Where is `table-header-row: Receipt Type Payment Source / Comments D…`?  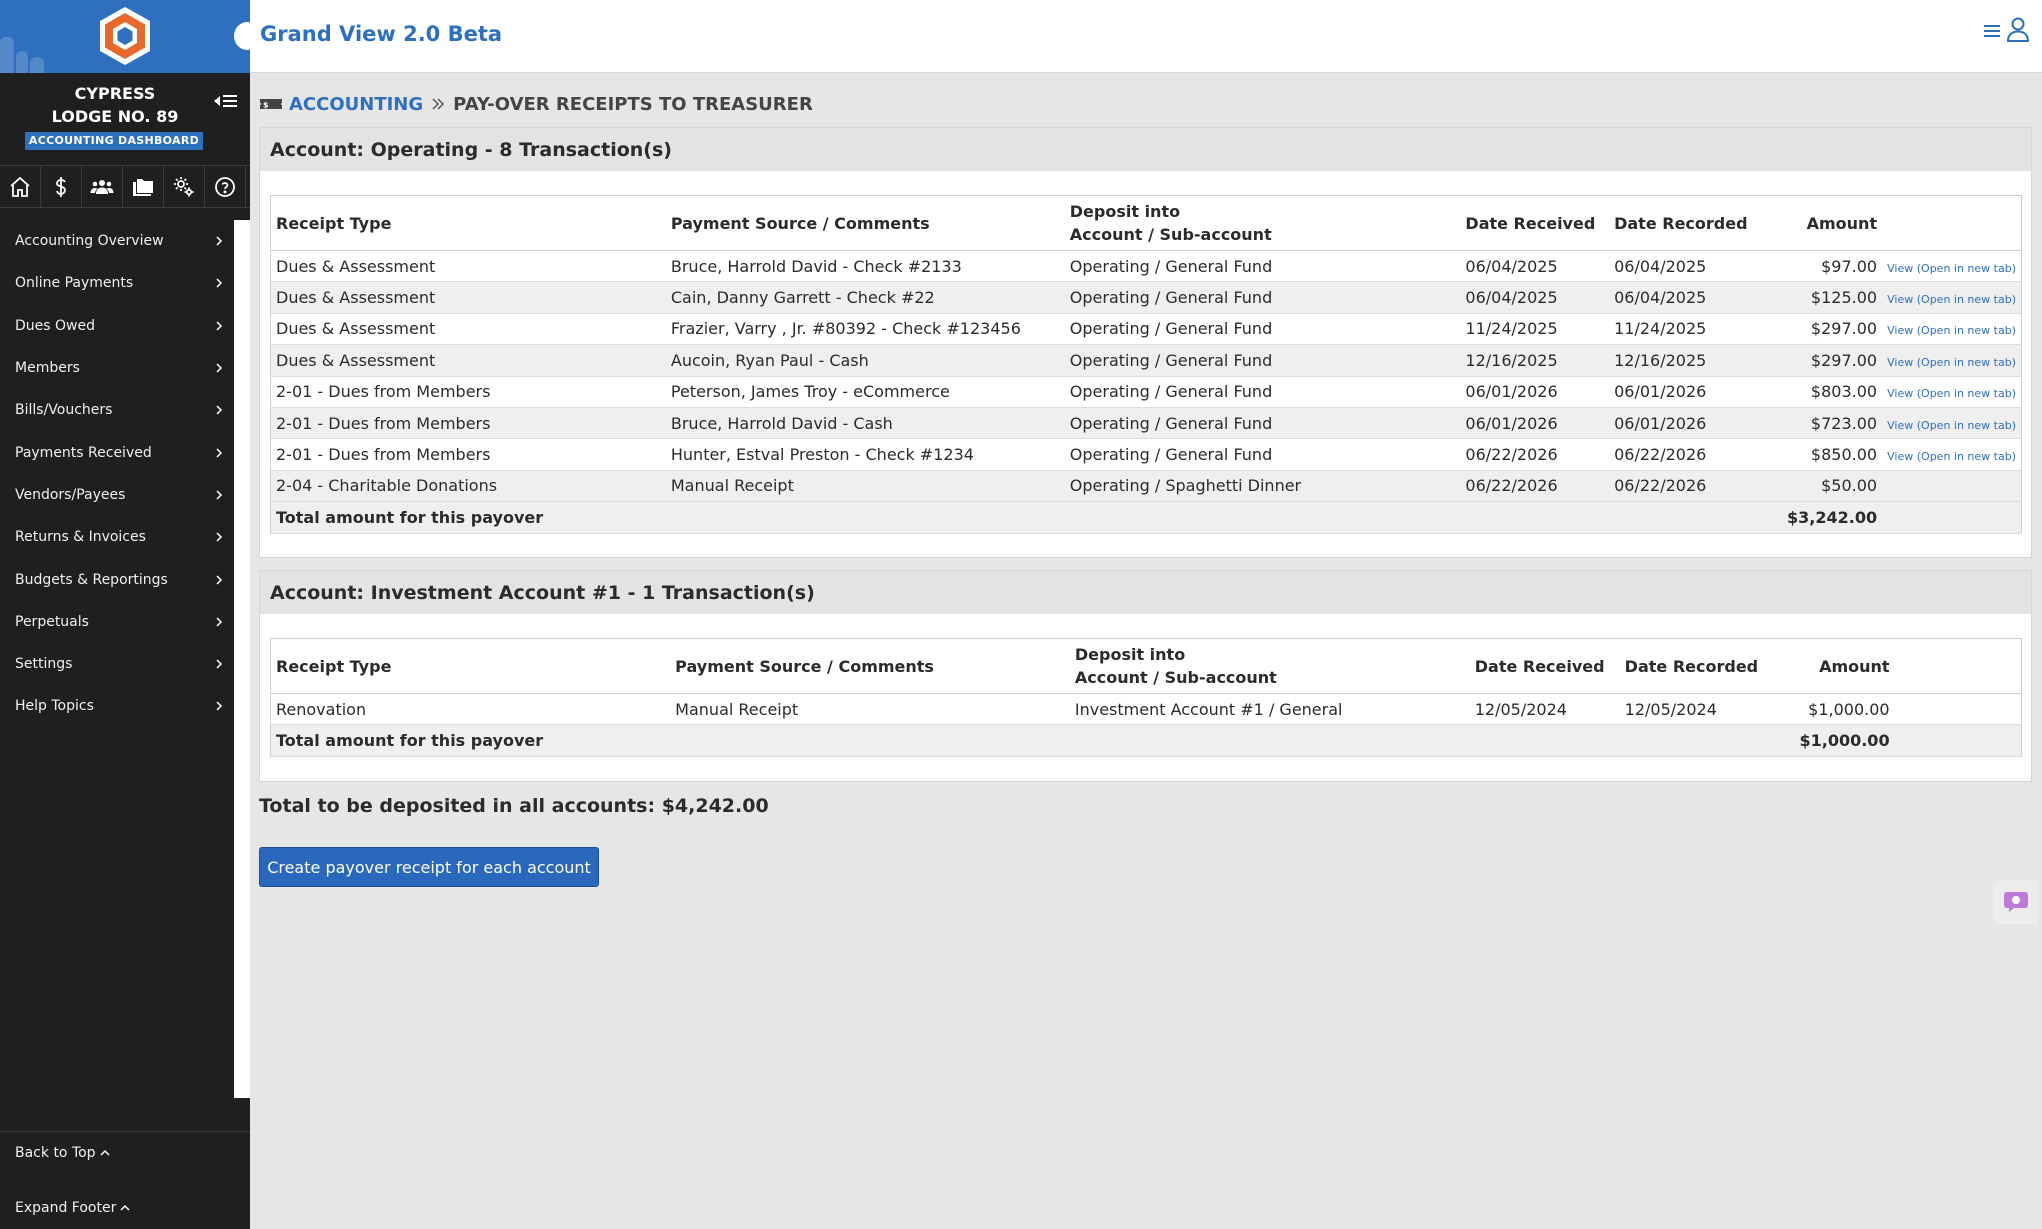 table-header-row: Receipt Type Payment Source / Comments D… is located at coordinates (1146, 223).